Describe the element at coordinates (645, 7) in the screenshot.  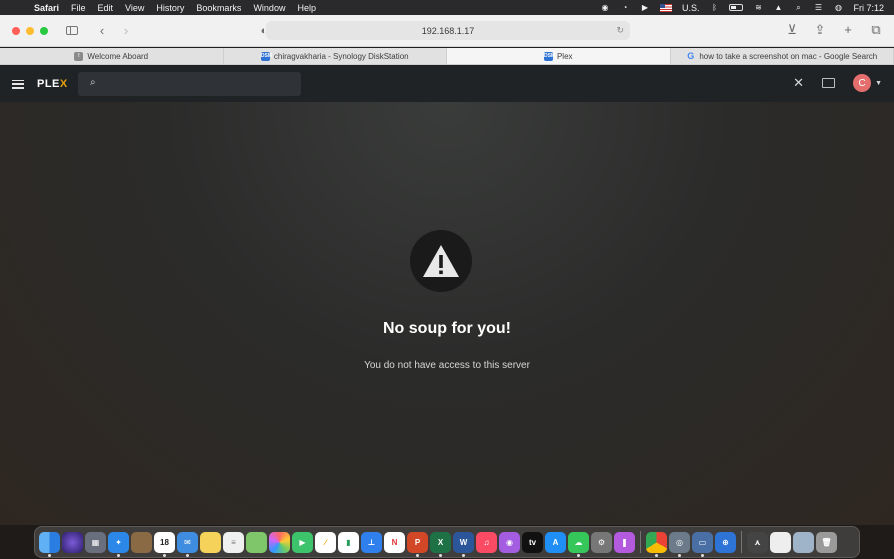
I see `play-circle-icon: ▶` at that location.